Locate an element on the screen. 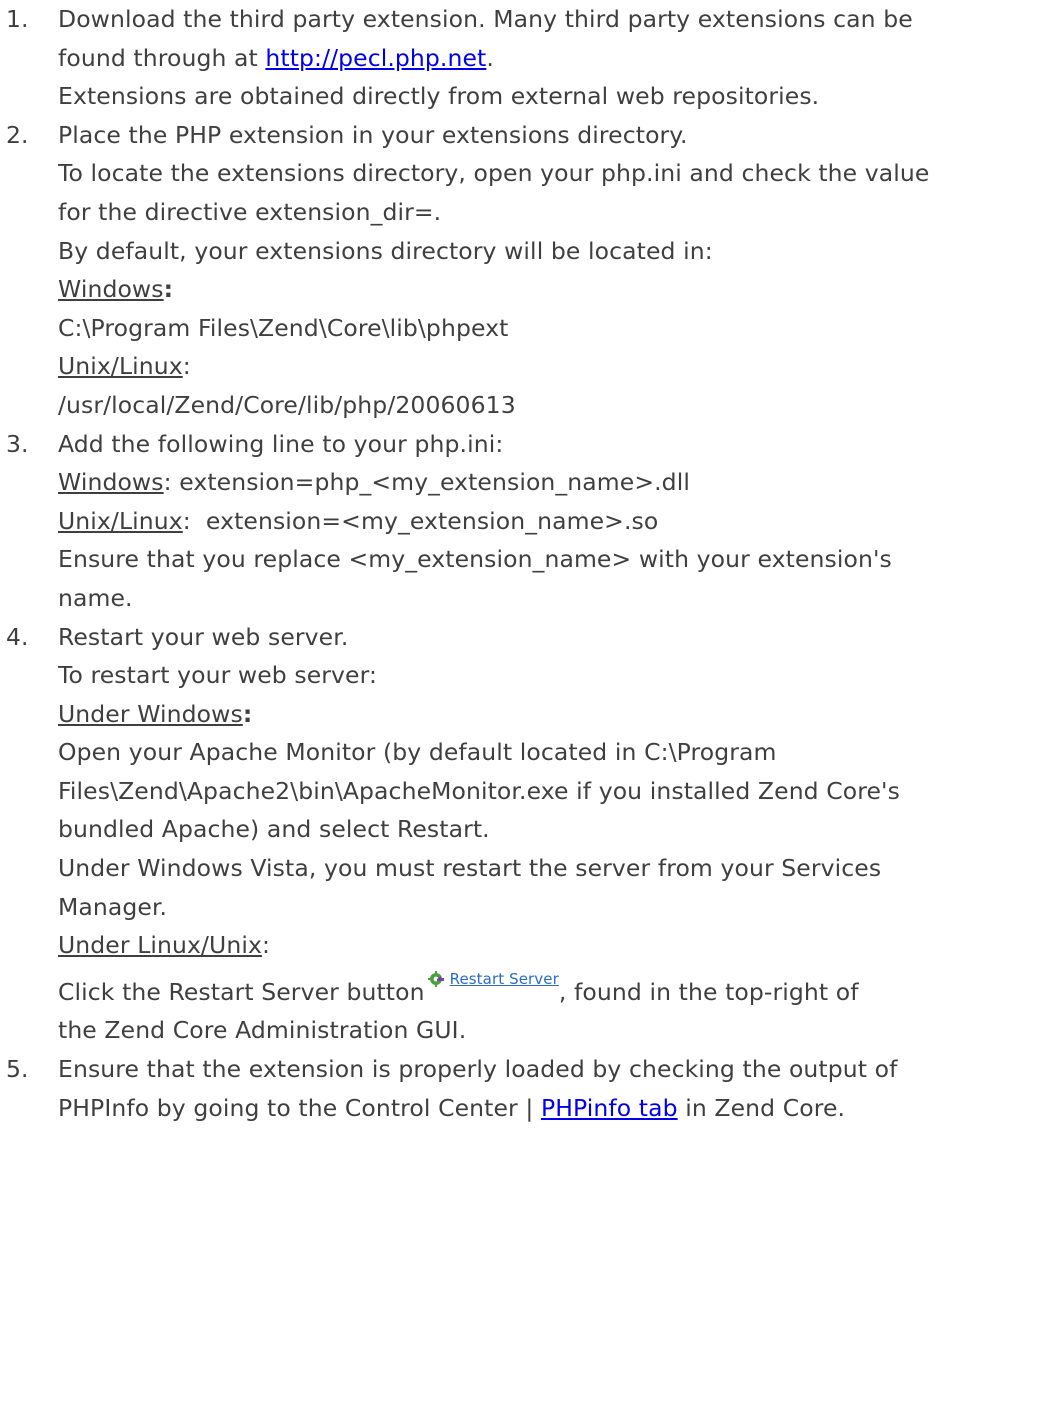 Image resolution: width=1052 pixels, height=1408 pixels. under-linux-heading: Under Linux/Unix: is located at coordinates (548, 945).